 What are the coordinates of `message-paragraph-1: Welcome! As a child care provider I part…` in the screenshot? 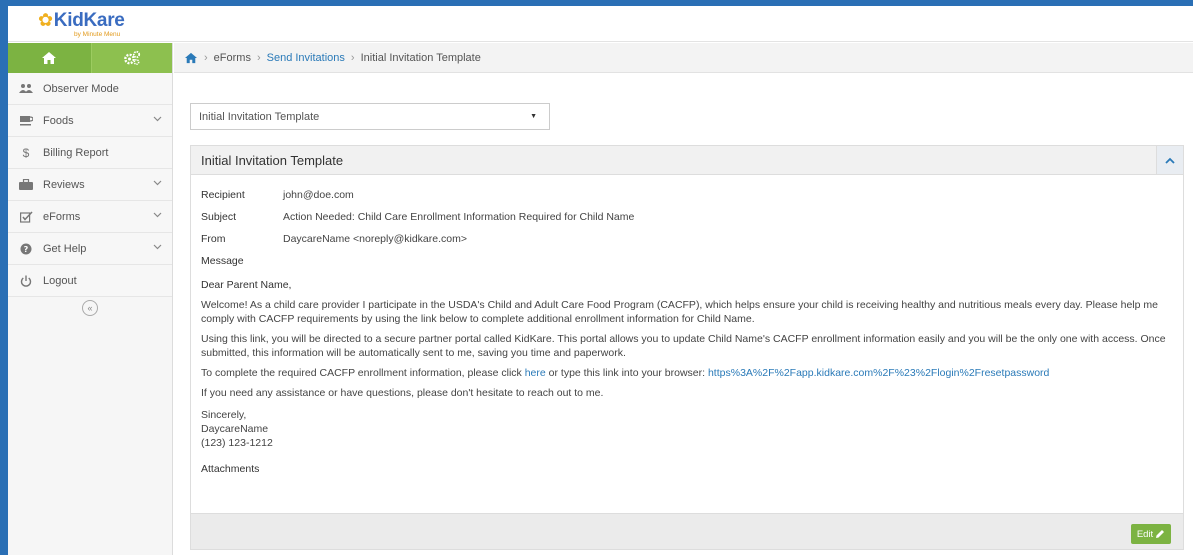 It's located at (679, 312).